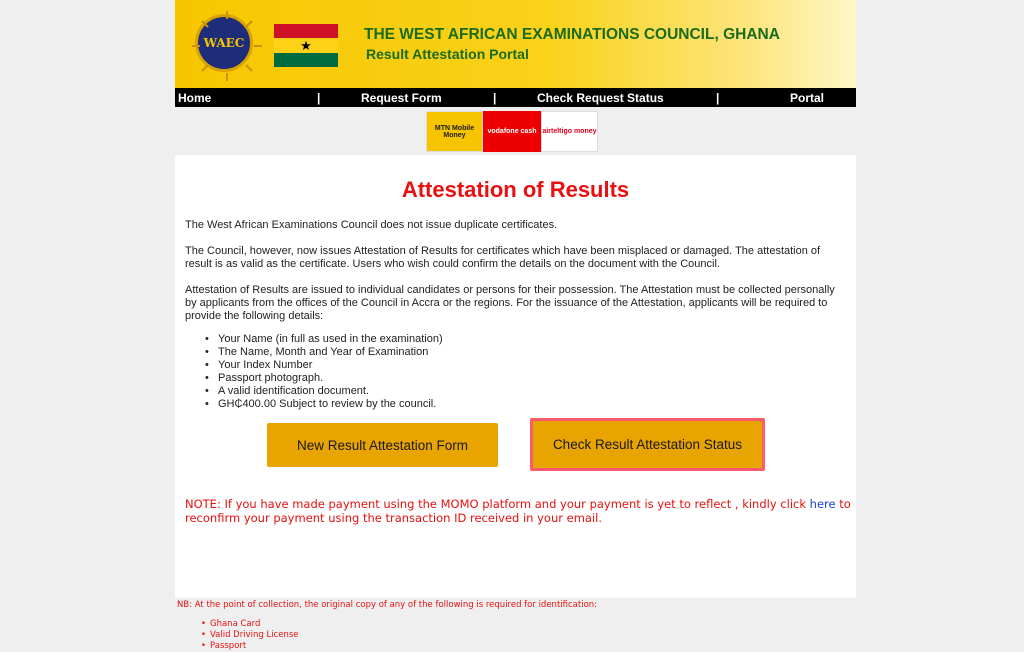 This screenshot has width=1024, height=652. I want to click on flag-star-icon: ★, so click(306, 45).